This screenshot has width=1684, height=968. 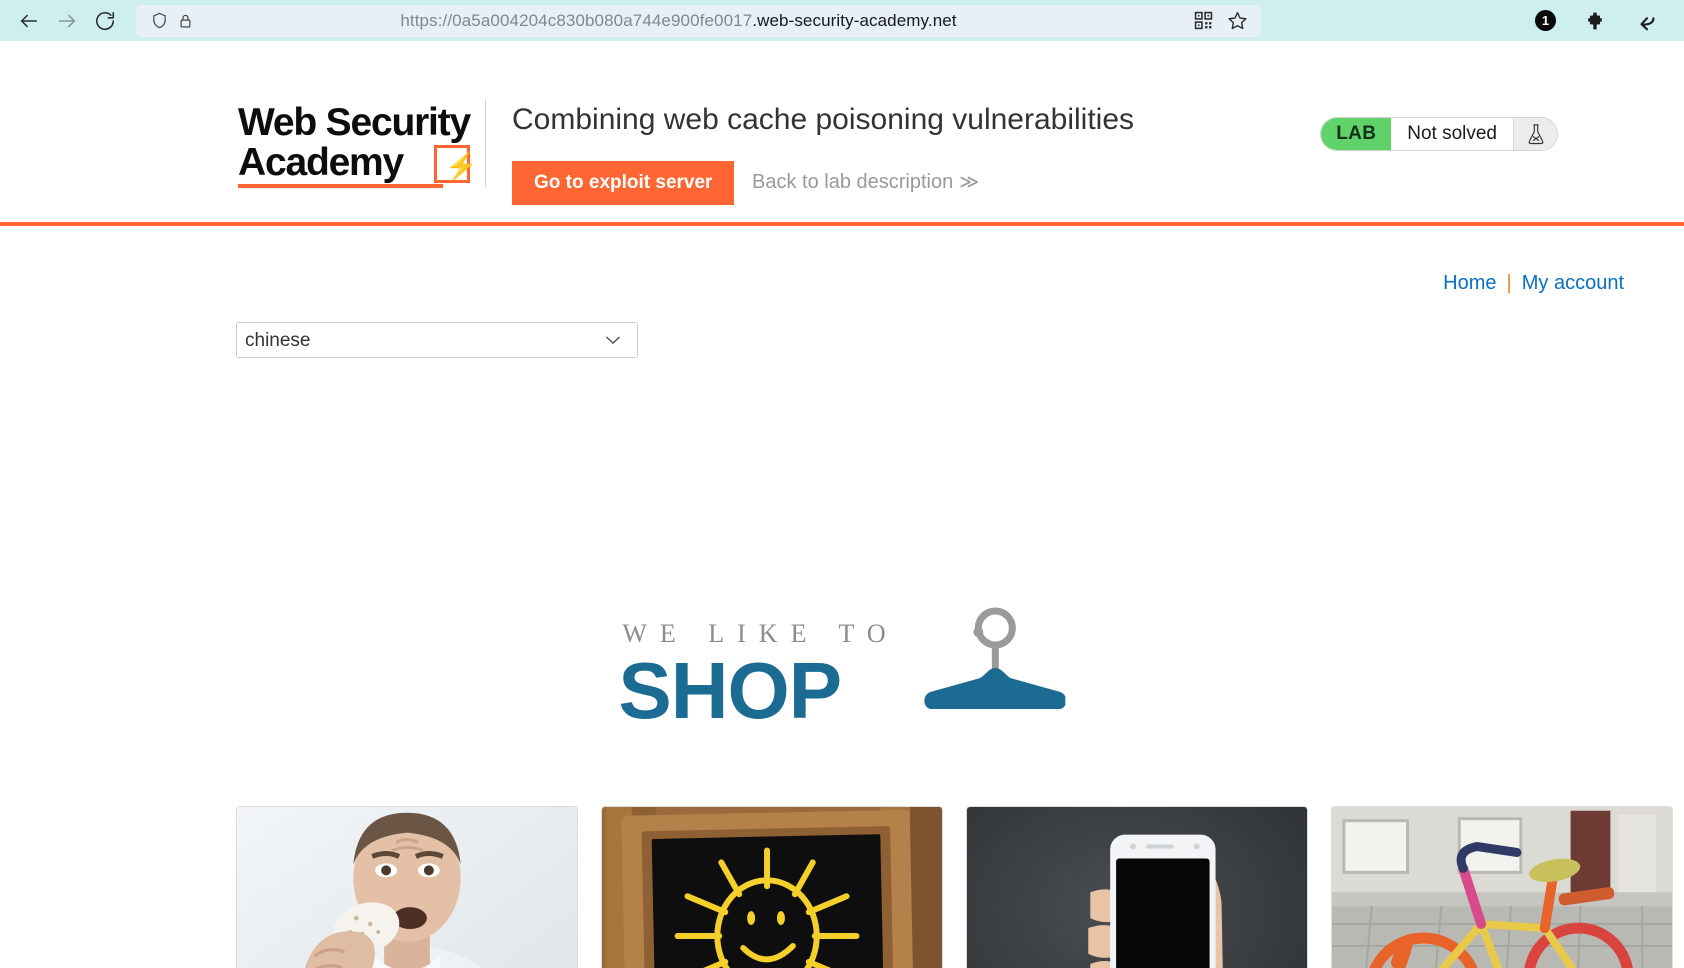 I want to click on shop-logo-word: SHOP, so click(x=730, y=690).